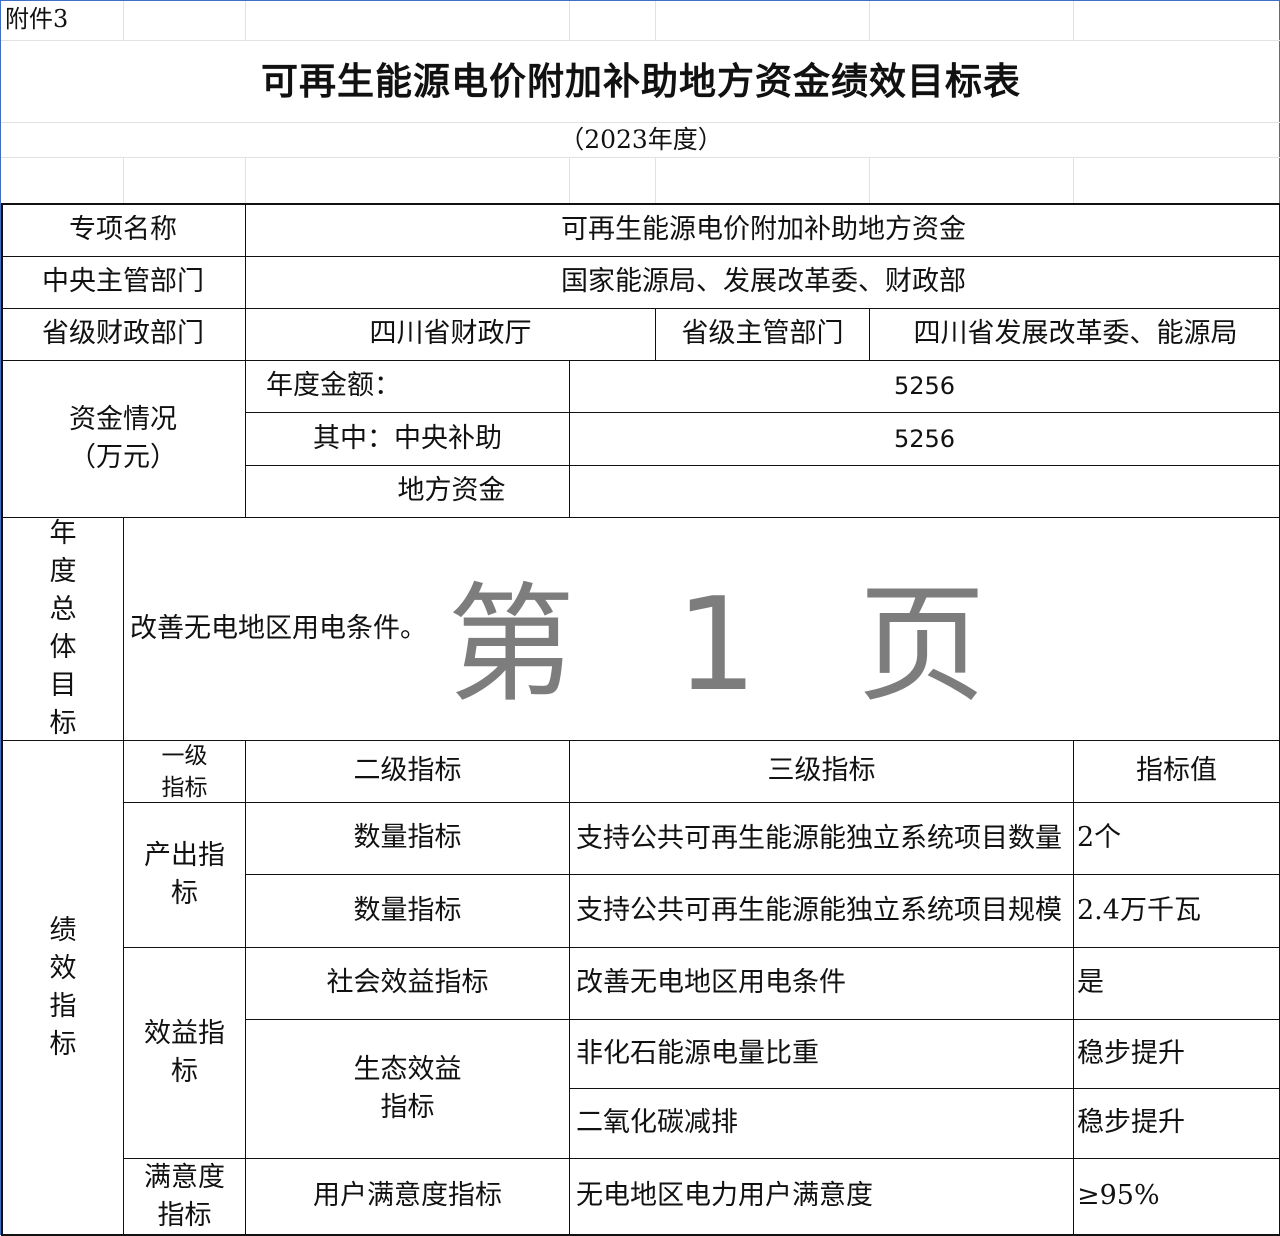  I want to click on funds-label-line1: 资金情况, so click(123, 419).